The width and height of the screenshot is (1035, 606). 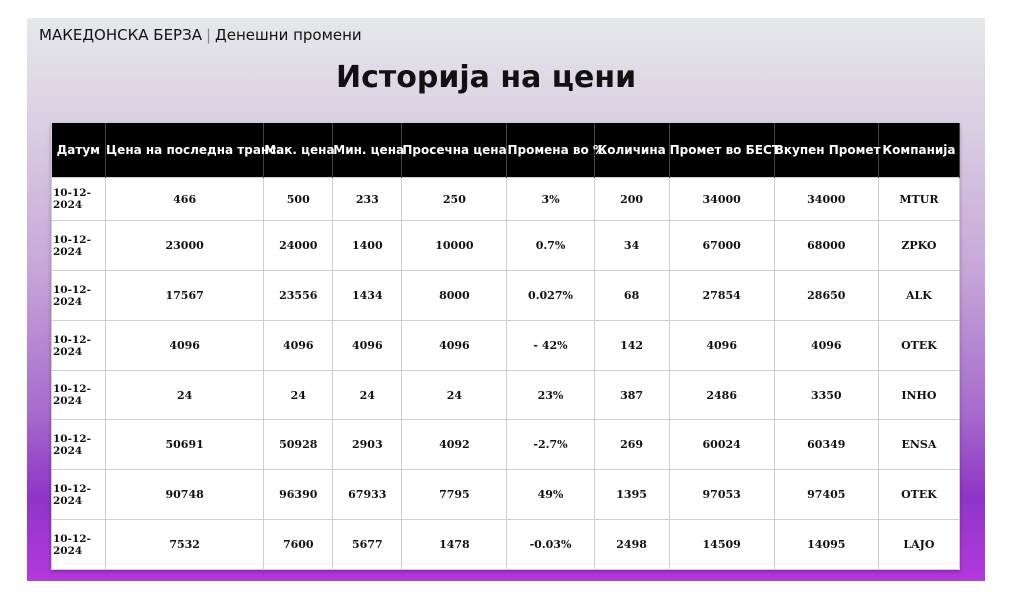 What do you see at coordinates (367, 295) in the screenshot?
I see `table-cell: 1434` at bounding box center [367, 295].